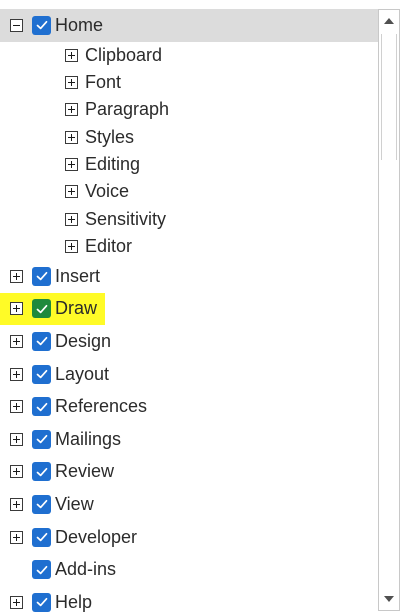  Describe the element at coordinates (109, 245) in the screenshot. I see `tree-item-label: Editor` at that location.